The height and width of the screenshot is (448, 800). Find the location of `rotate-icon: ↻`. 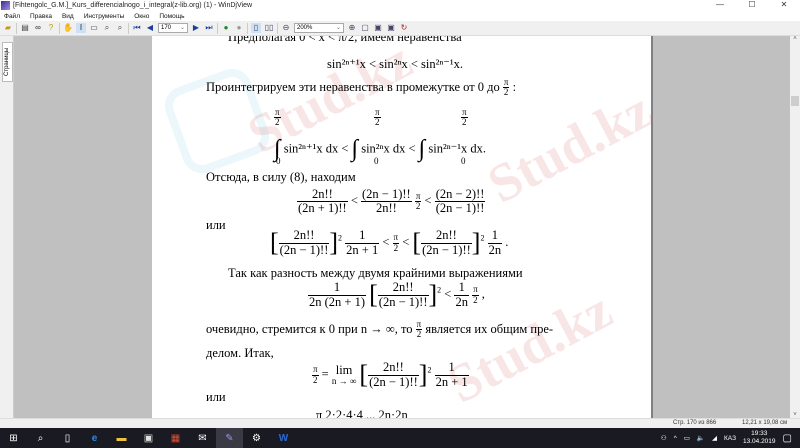

rotate-icon: ↻ is located at coordinates (404, 28).